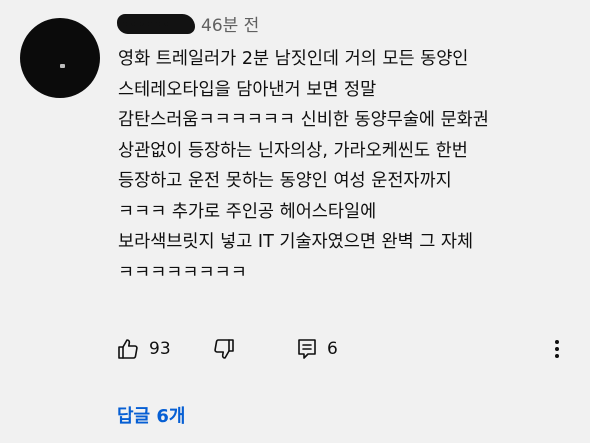 The image size is (590, 443). I want to click on comment-line: ㅋㅋㅋㅋㅋㅋㅋㅋ, so click(182, 272).